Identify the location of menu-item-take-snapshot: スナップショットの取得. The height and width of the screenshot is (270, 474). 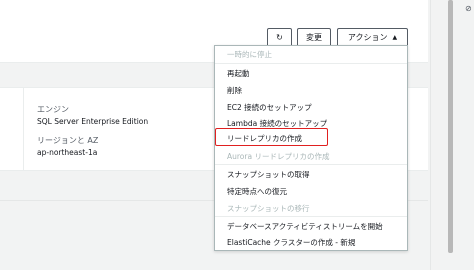
(268, 174).